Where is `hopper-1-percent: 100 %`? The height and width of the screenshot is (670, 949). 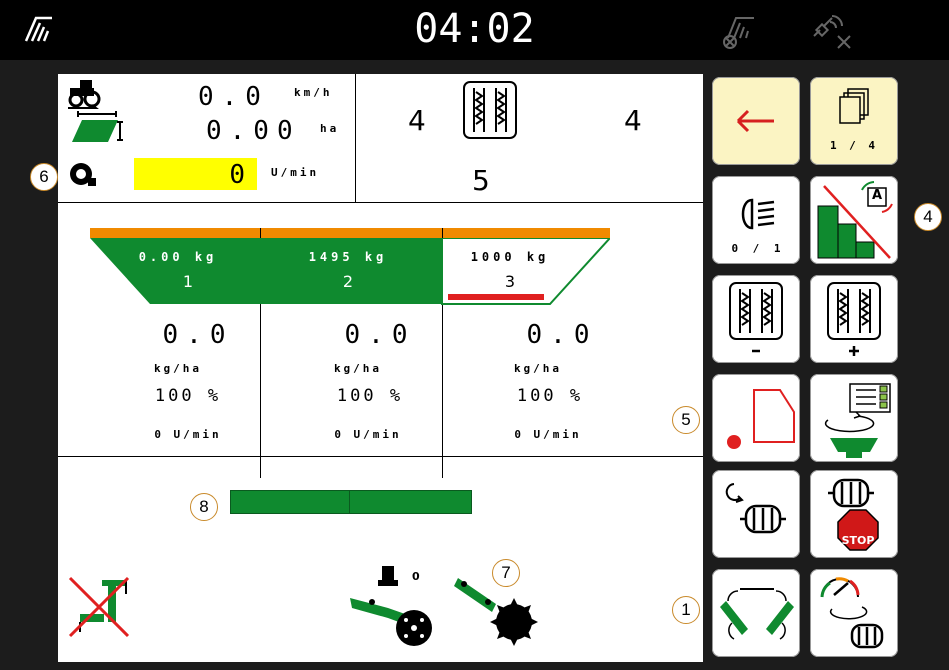
hopper-1-percent: 100 % is located at coordinates (188, 396).